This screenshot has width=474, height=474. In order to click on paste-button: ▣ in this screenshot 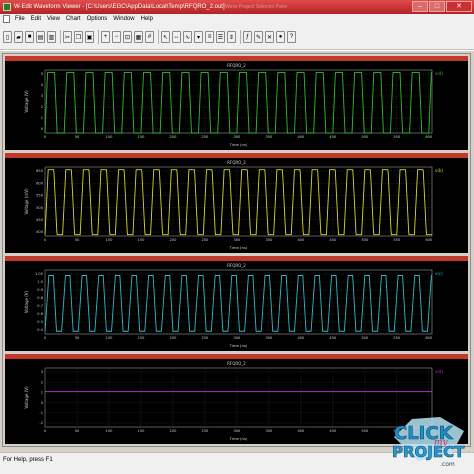, I will do `click(89, 37)`.